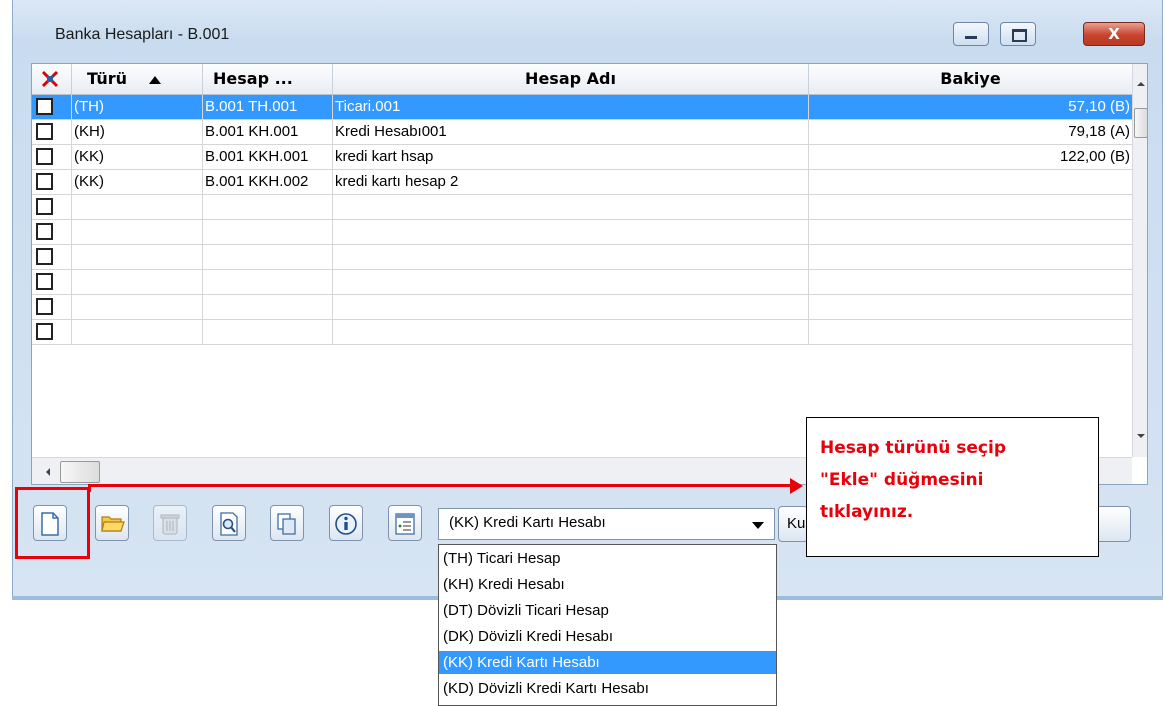 The width and height of the screenshot is (1165, 706). I want to click on scroll-up-icon, so click(1140, 84).